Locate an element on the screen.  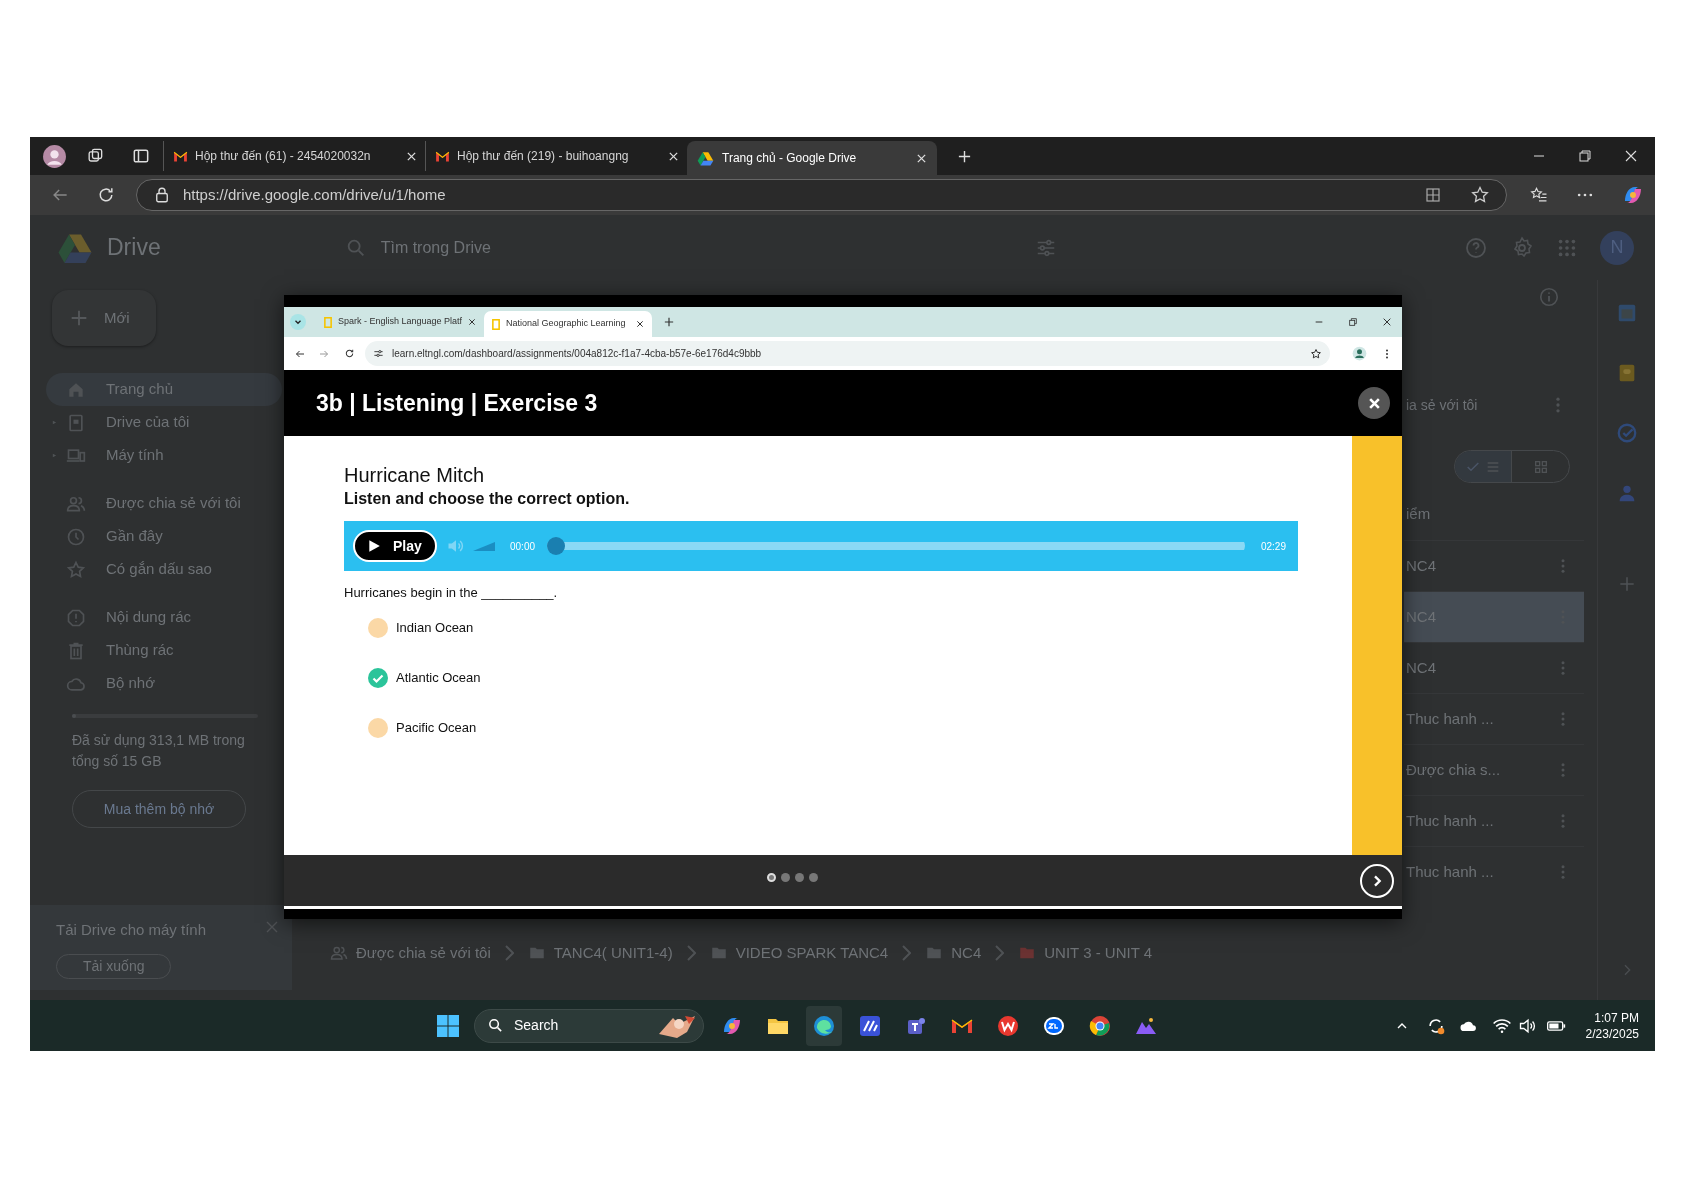
new-button: Mới is located at coordinates (104, 318).